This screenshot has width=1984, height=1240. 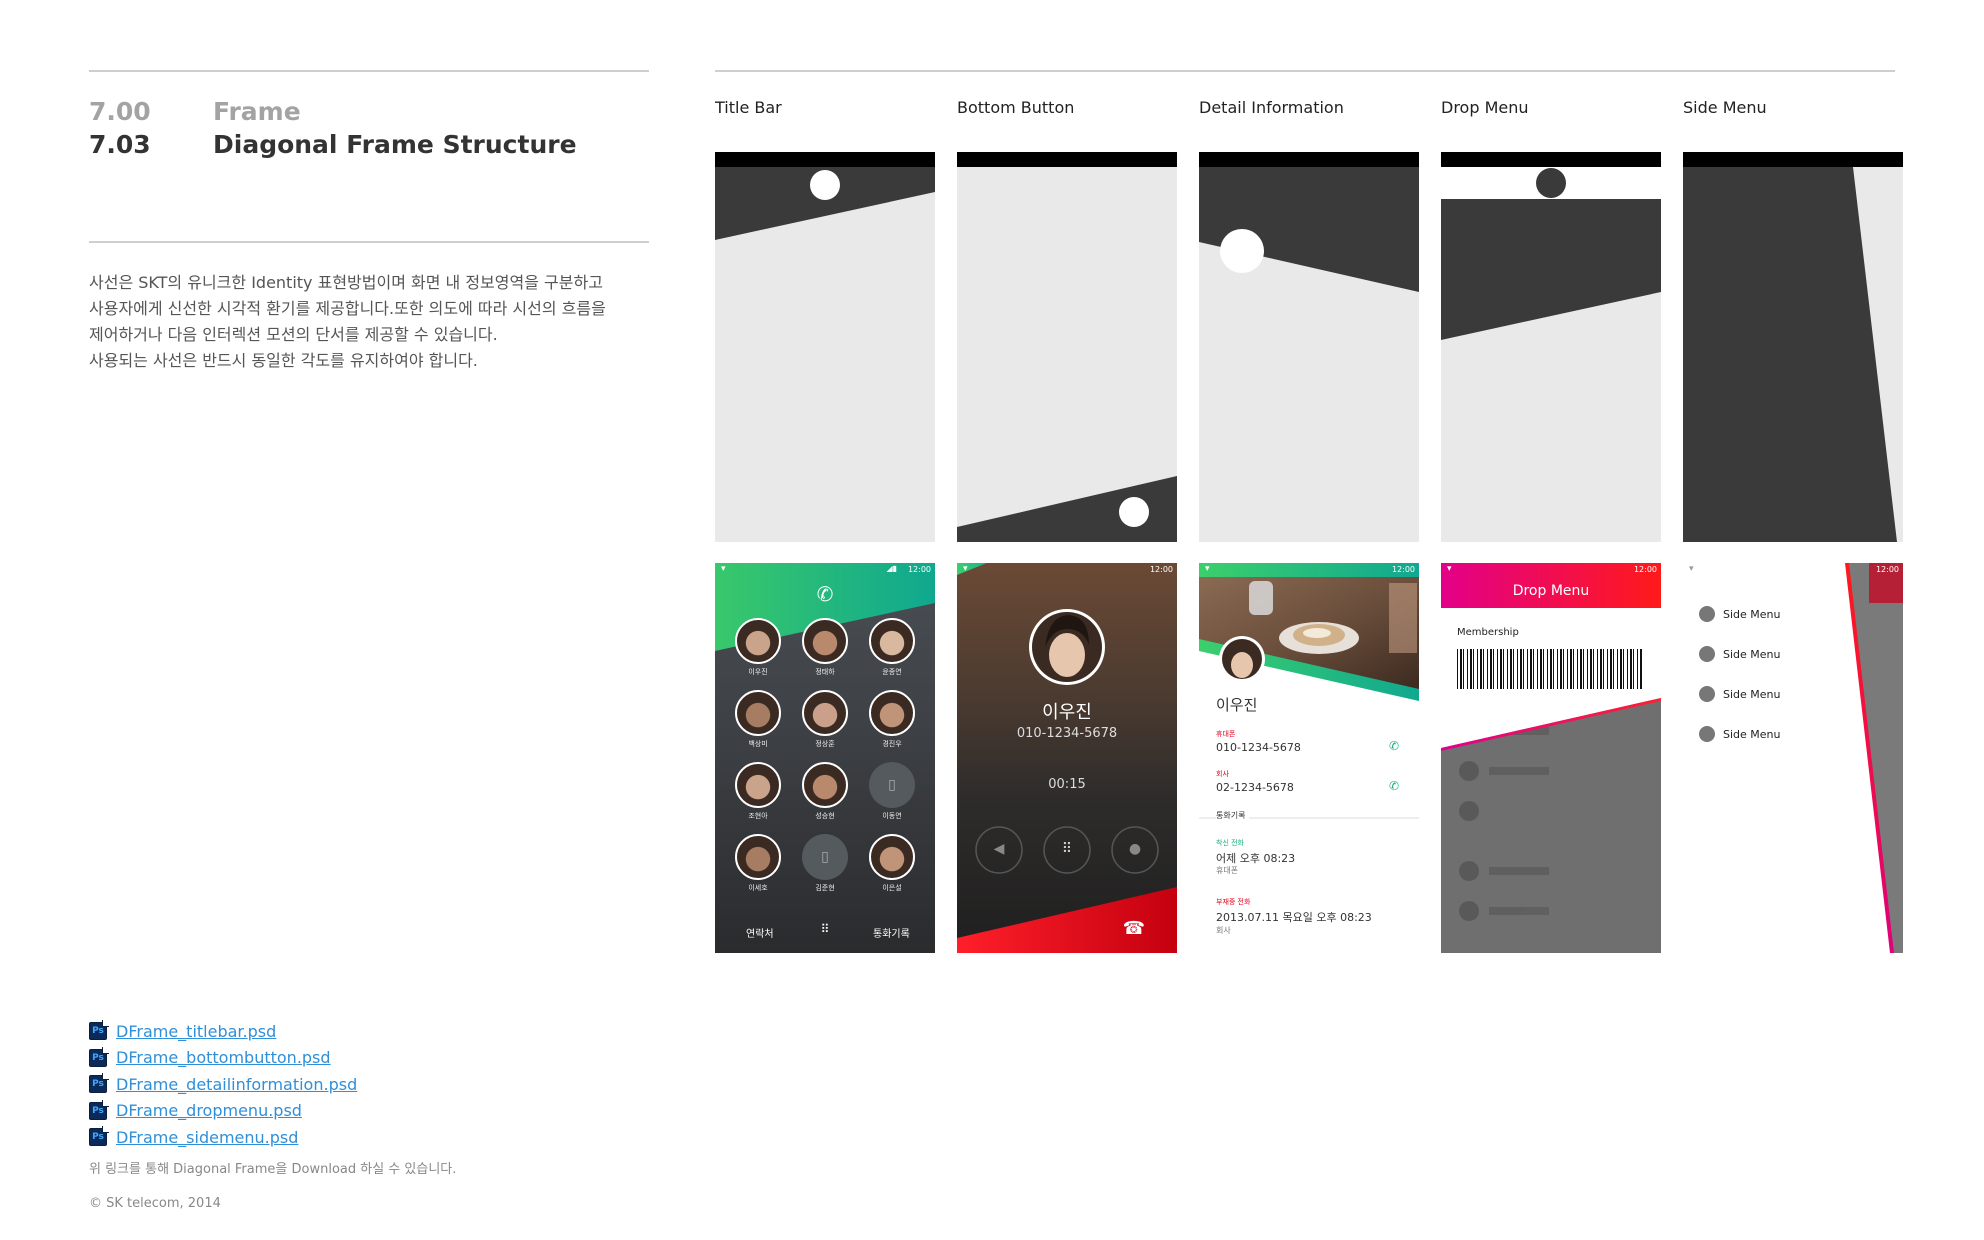 I want to click on column-label-bottom-button: Bottom Button, so click(x=1016, y=107).